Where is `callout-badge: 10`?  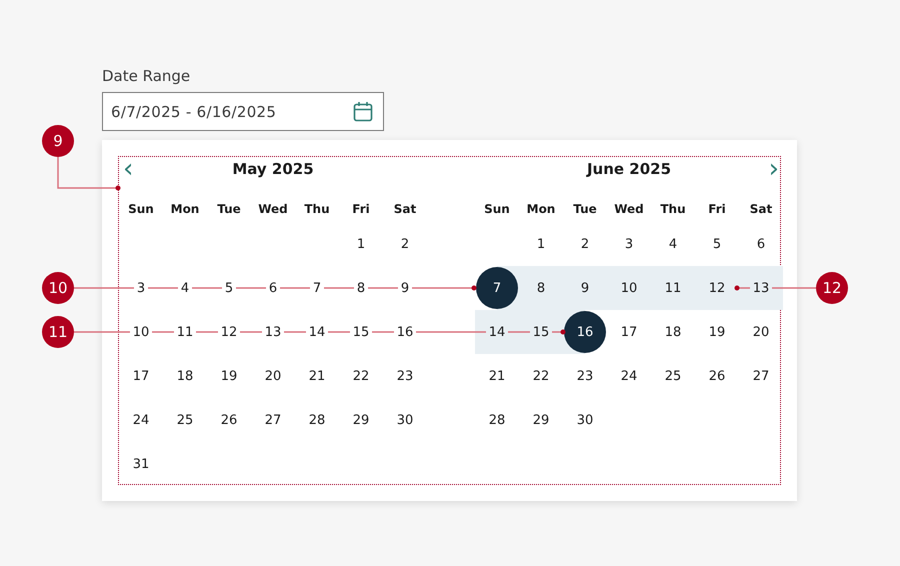 callout-badge: 10 is located at coordinates (58, 288).